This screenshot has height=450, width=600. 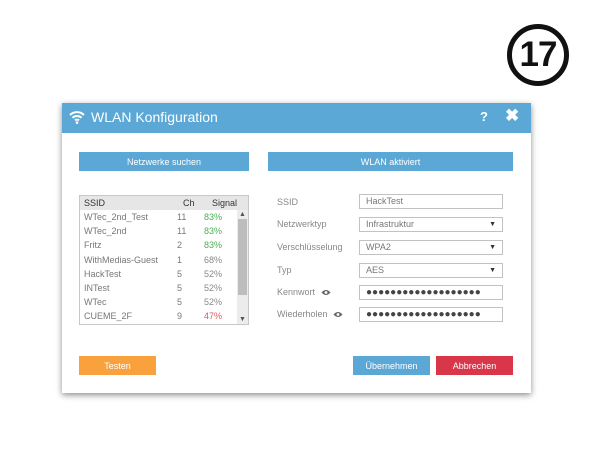 What do you see at coordinates (310, 247) in the screenshot?
I see `encryption-label: Verschlüsselung` at bounding box center [310, 247].